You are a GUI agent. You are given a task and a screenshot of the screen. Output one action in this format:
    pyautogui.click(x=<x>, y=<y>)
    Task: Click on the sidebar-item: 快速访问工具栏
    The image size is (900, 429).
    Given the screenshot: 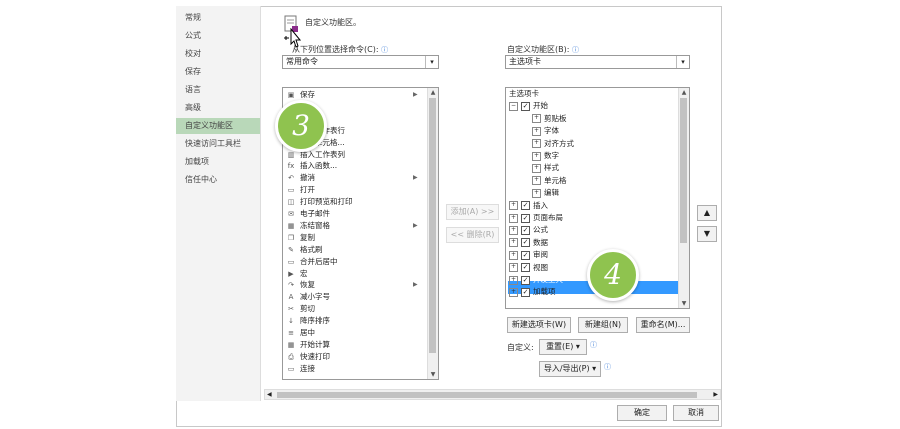 What is the action you would take?
    pyautogui.click(x=218, y=144)
    